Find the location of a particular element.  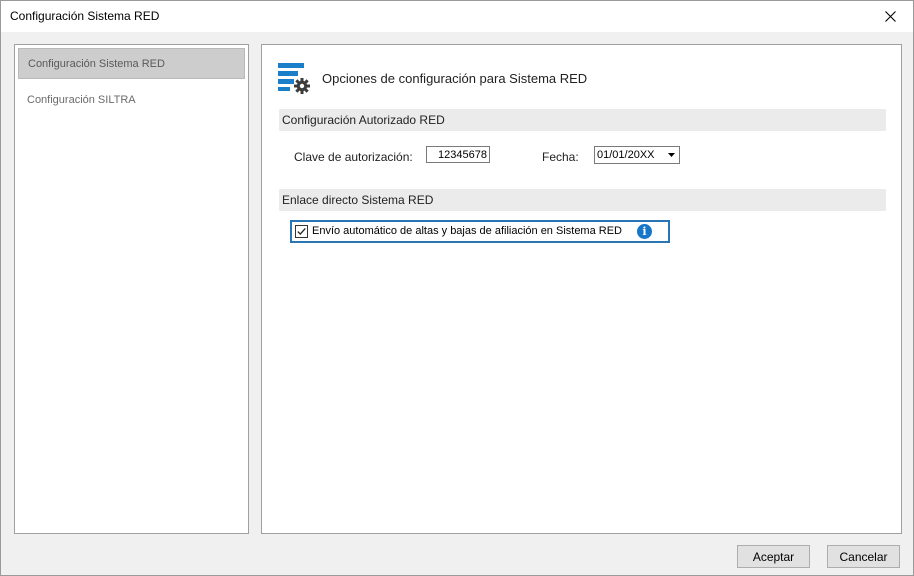

date-picker: 01/01/20XX is located at coordinates (637, 155).